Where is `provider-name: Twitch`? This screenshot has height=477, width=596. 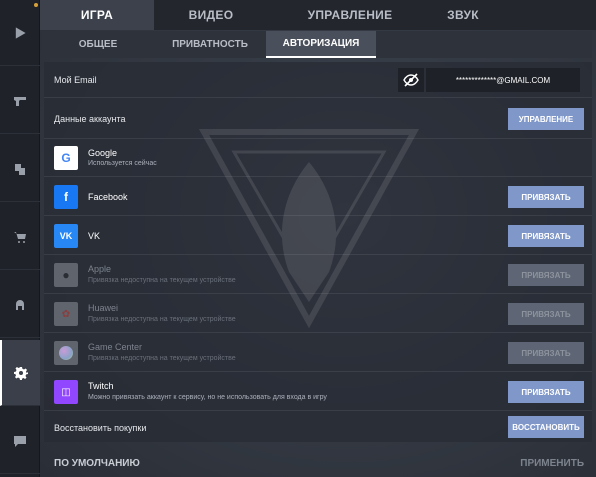
provider-name: Twitch is located at coordinates (101, 386).